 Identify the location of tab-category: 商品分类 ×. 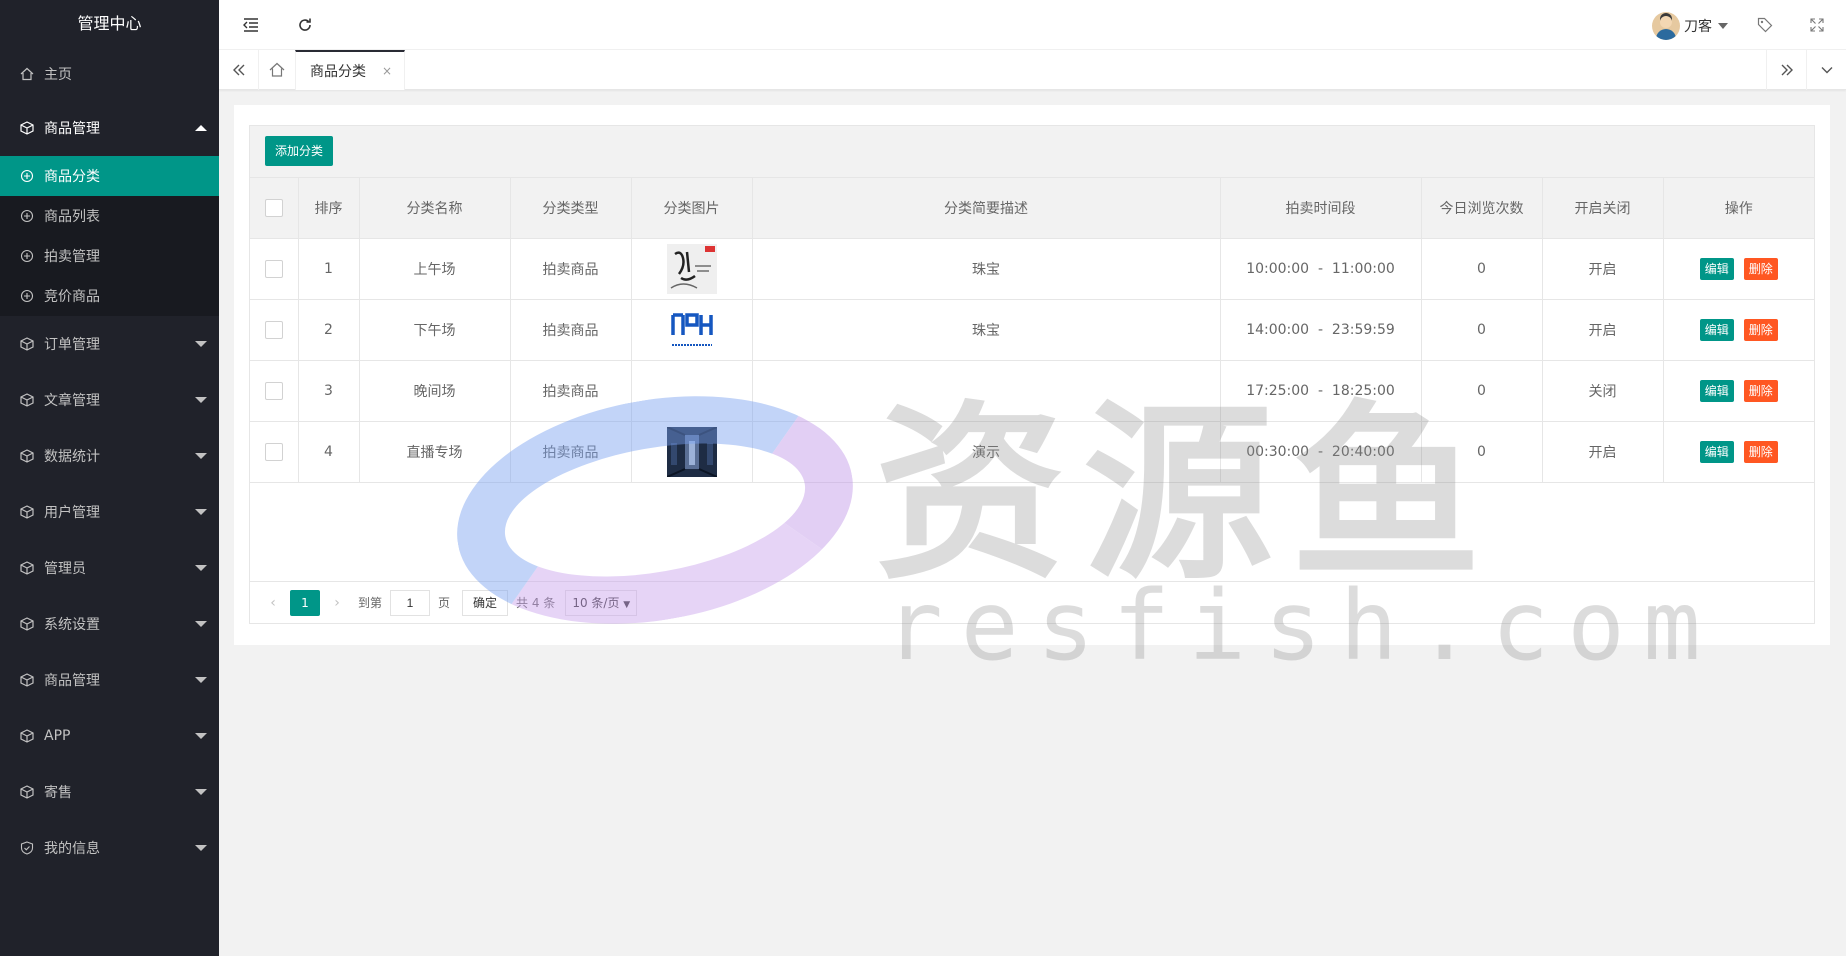
(350, 70).